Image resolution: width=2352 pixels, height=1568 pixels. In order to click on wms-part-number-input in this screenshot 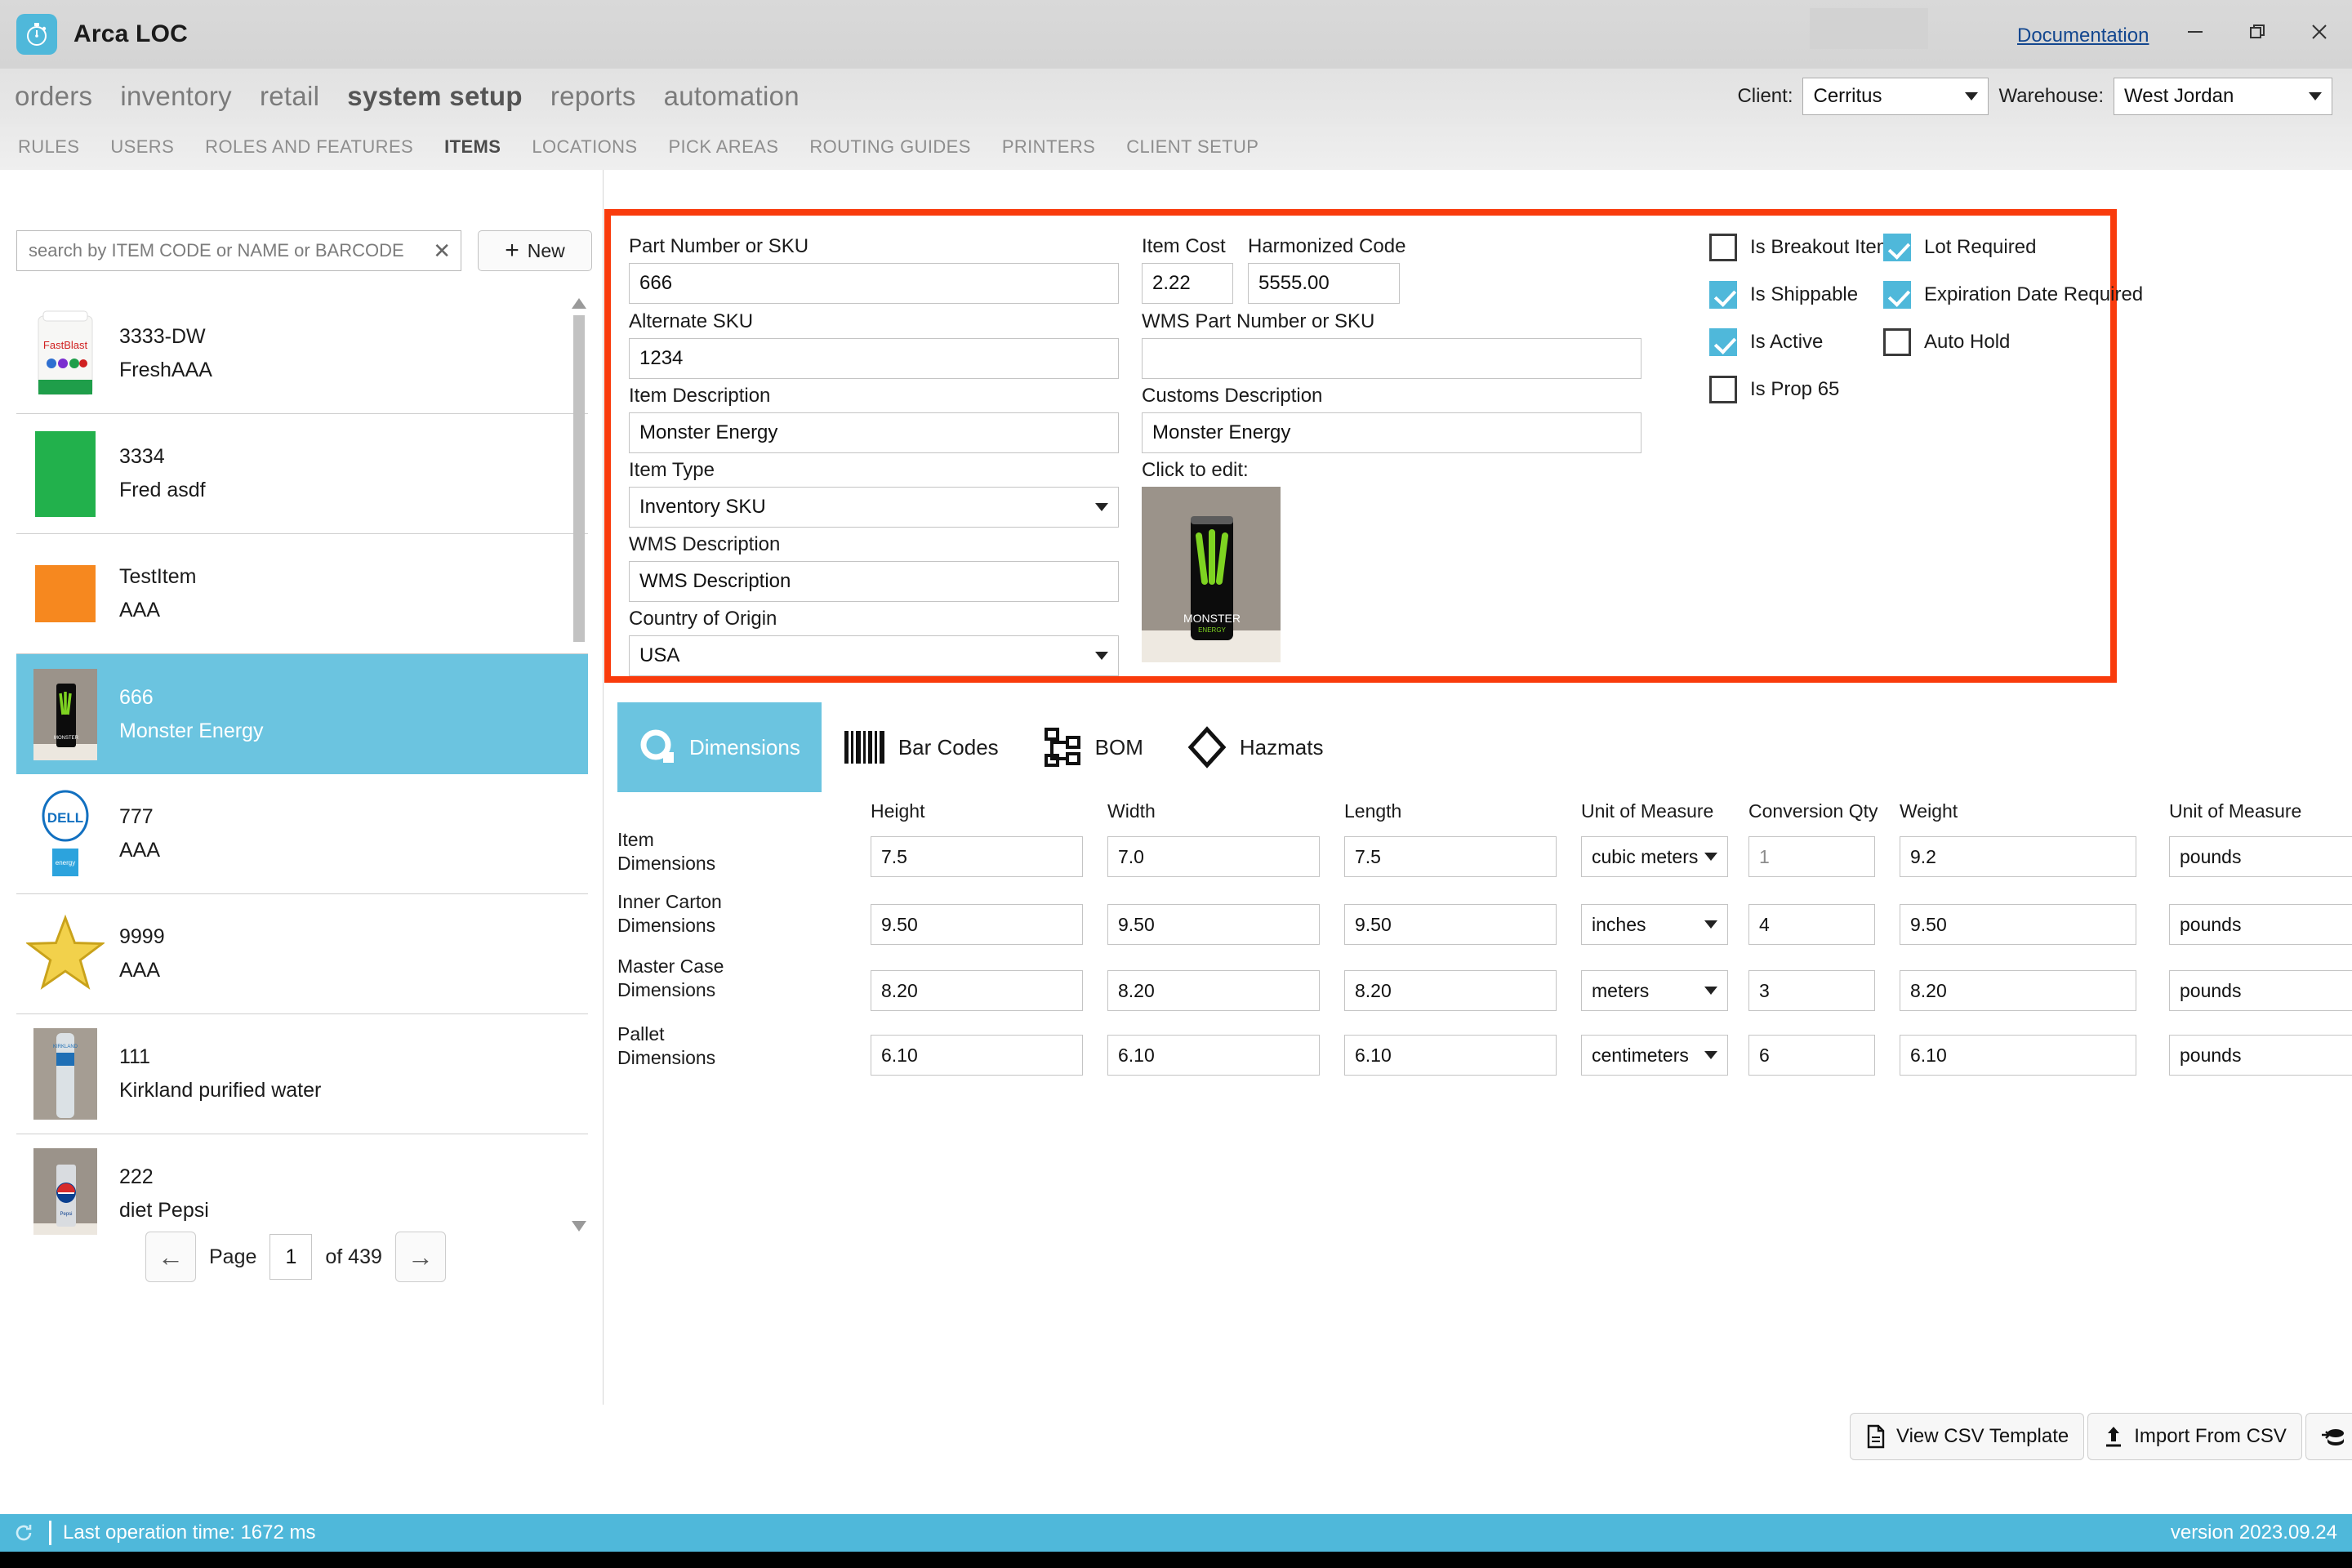, I will do `click(1392, 358)`.